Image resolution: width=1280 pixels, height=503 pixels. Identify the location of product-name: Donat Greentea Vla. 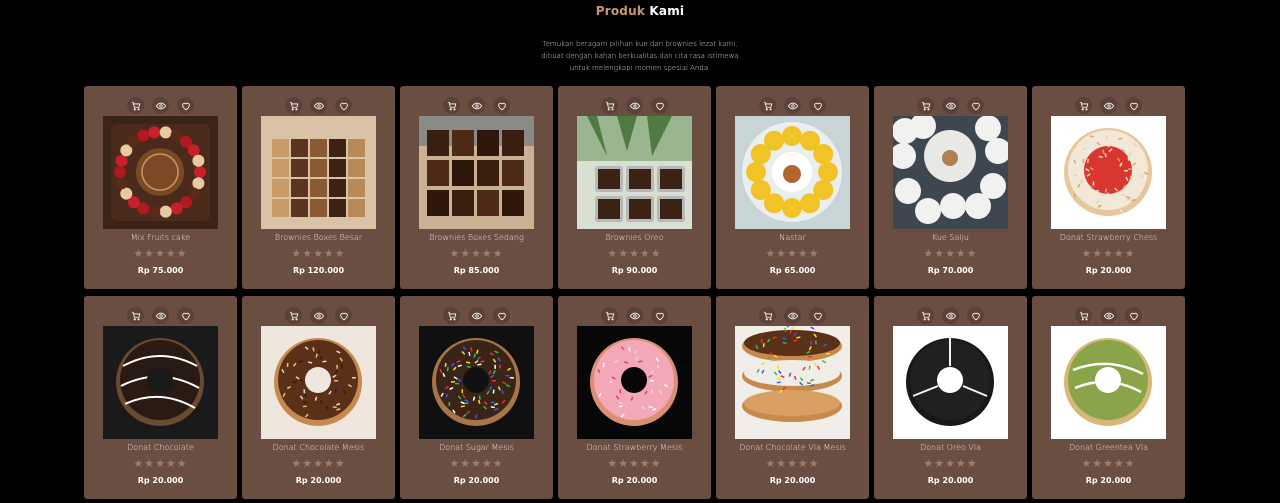
(1108, 447).